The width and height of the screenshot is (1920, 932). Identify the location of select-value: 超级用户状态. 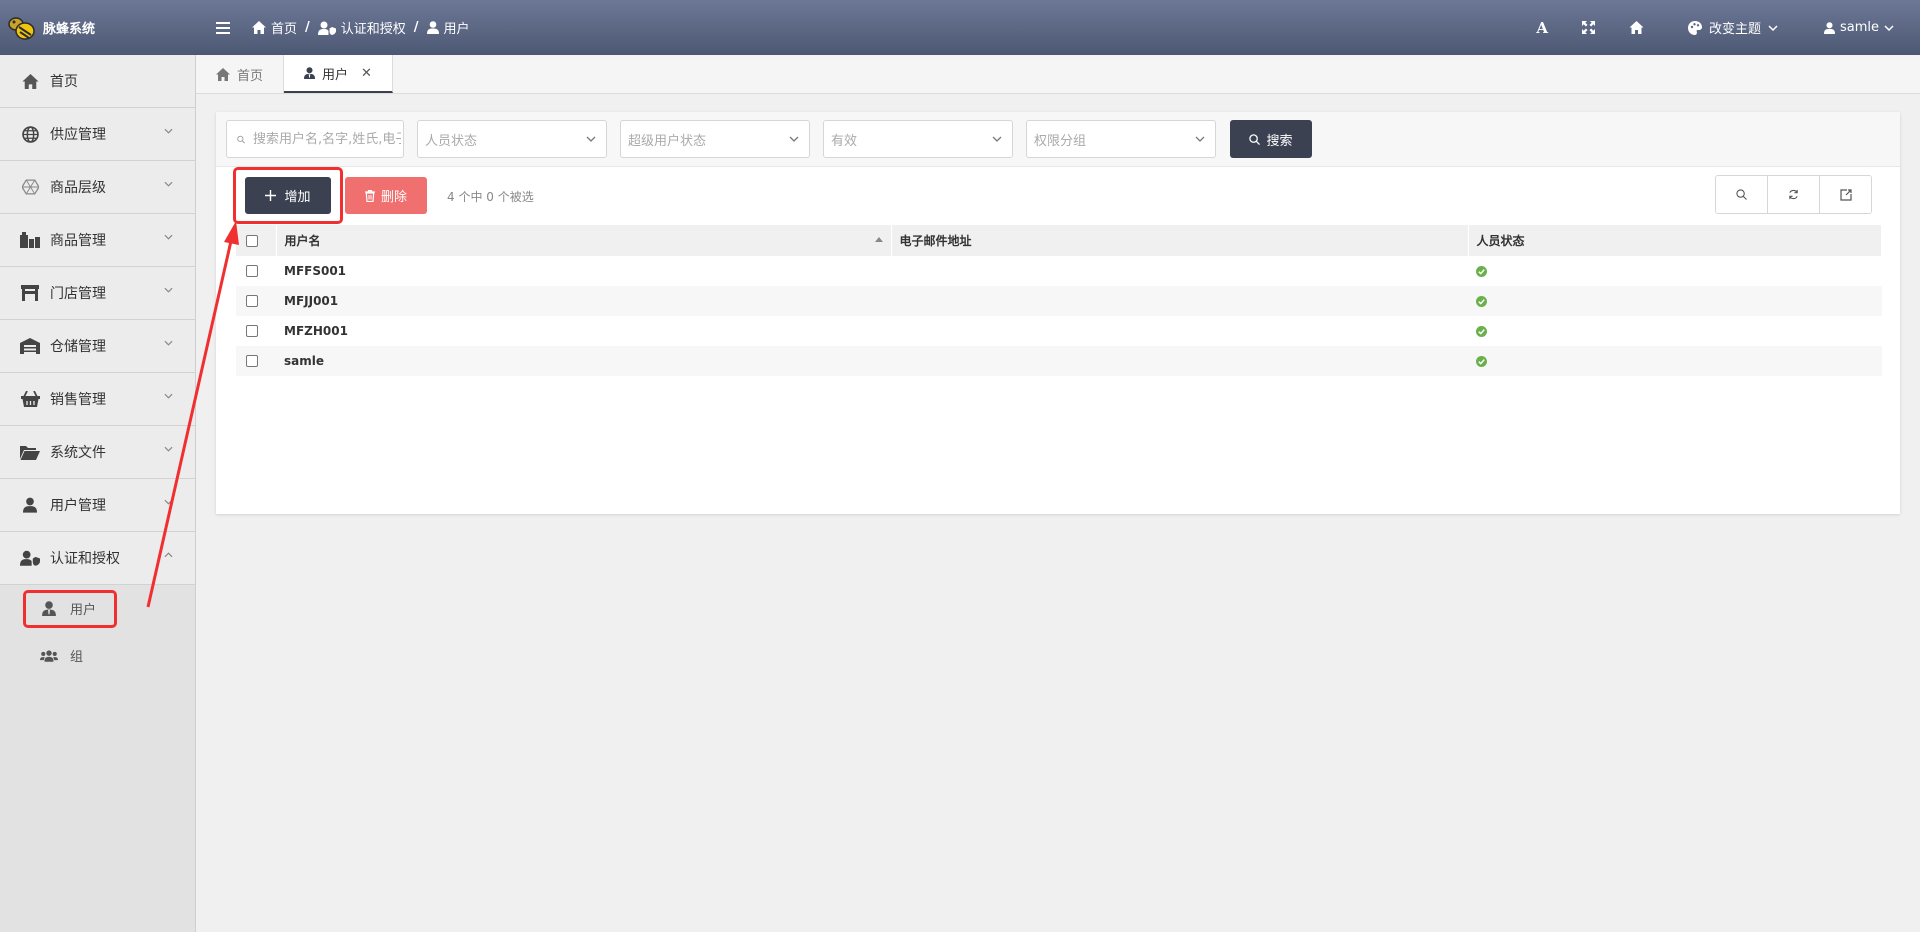
(667, 141).